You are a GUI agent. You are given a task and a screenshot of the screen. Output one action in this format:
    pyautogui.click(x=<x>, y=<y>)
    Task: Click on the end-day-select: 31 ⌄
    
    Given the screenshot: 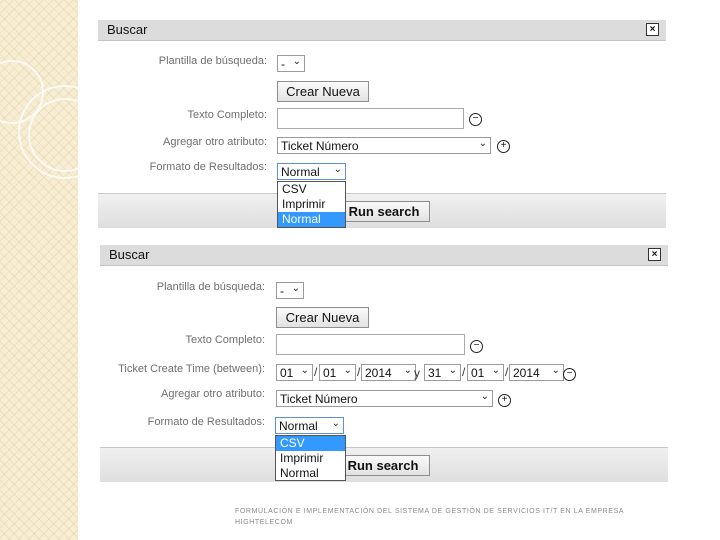 What is the action you would take?
    pyautogui.click(x=442, y=372)
    